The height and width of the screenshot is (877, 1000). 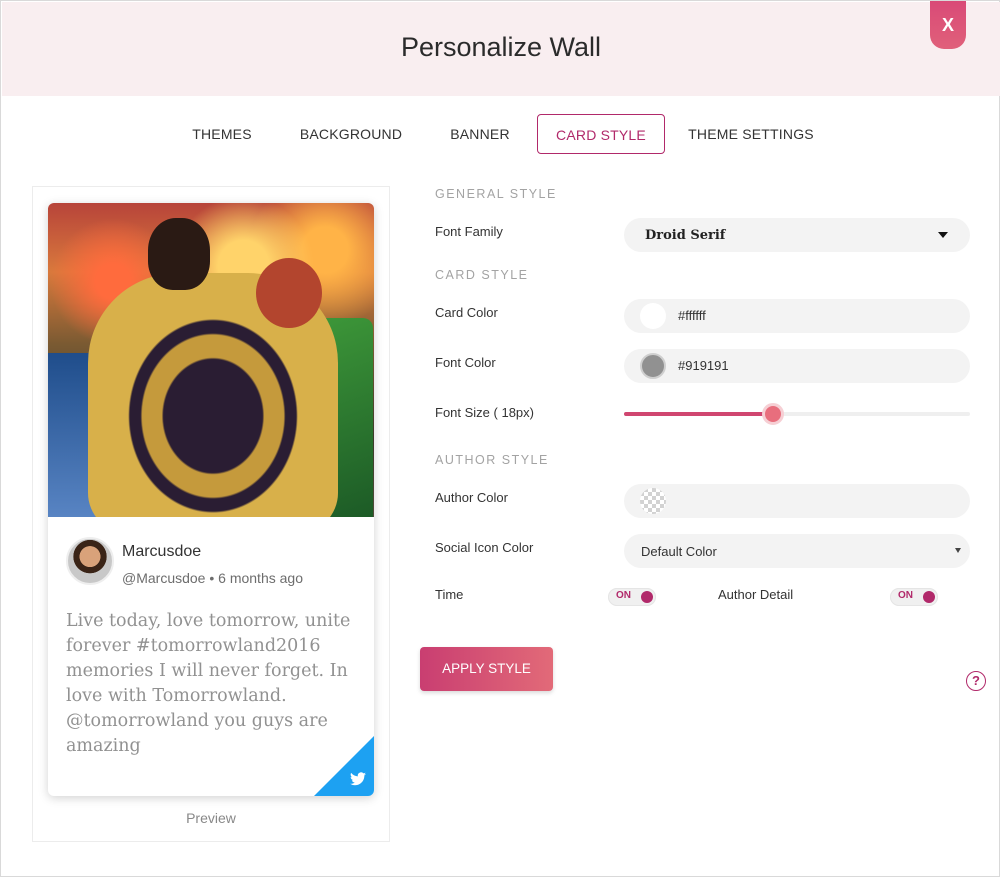 I want to click on social-icon-color-value: Default Color, so click(x=679, y=551).